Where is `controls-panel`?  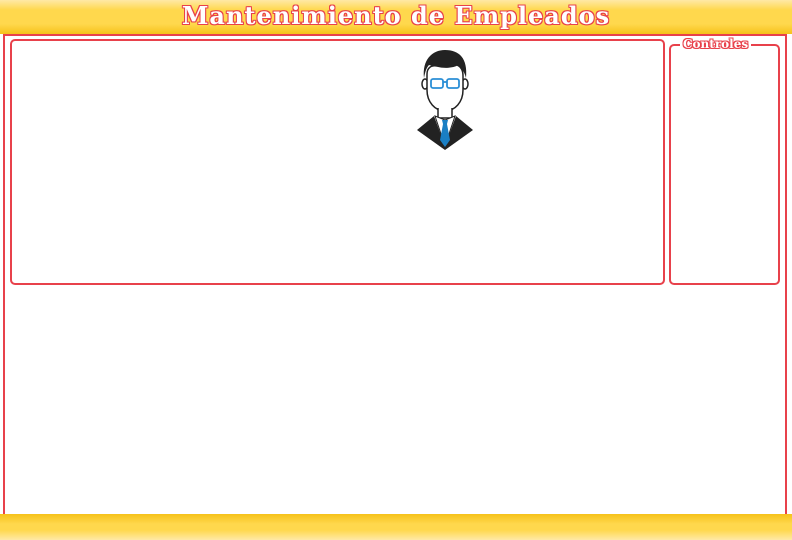
controls-panel is located at coordinates (724, 164).